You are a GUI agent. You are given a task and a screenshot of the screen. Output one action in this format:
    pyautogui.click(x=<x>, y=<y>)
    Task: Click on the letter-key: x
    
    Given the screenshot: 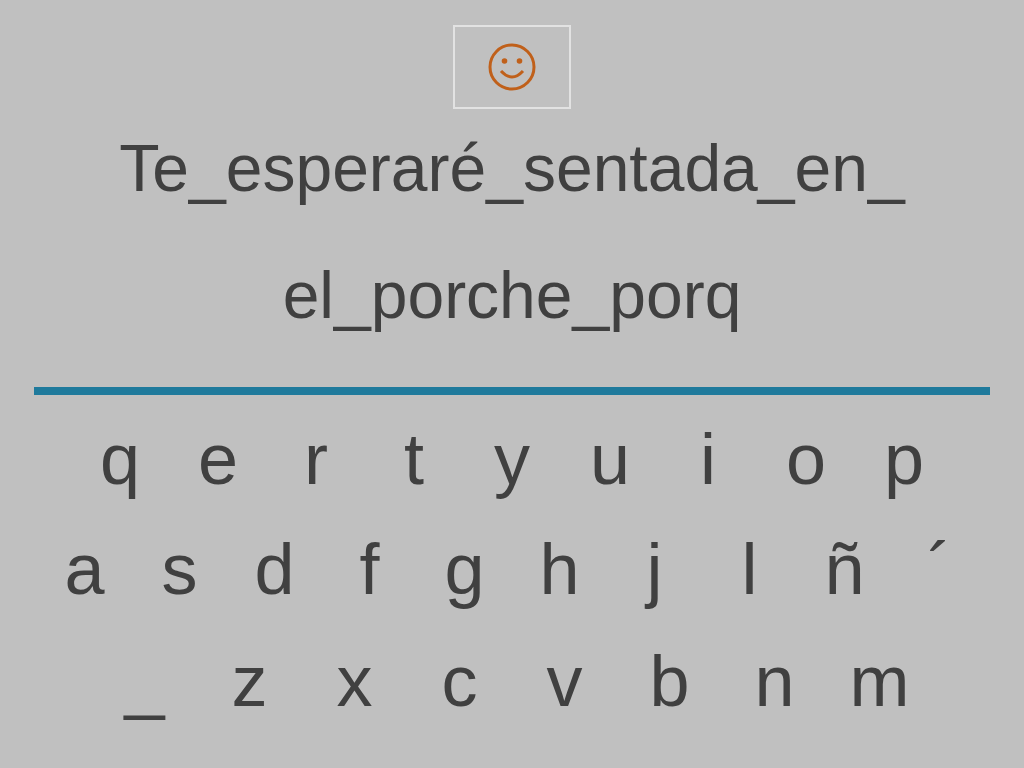 What is the action you would take?
    pyautogui.click(x=354, y=681)
    